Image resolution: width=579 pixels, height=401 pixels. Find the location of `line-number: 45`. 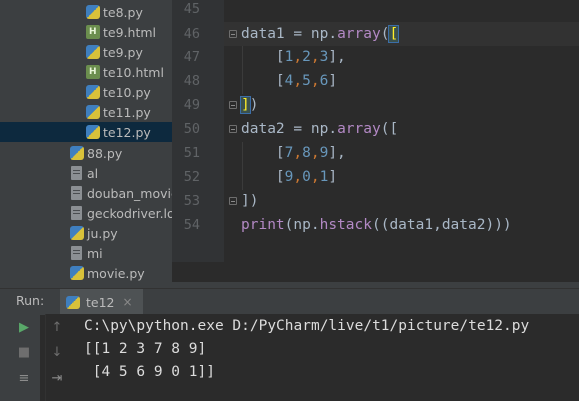

line-number: 45 is located at coordinates (191, 9).